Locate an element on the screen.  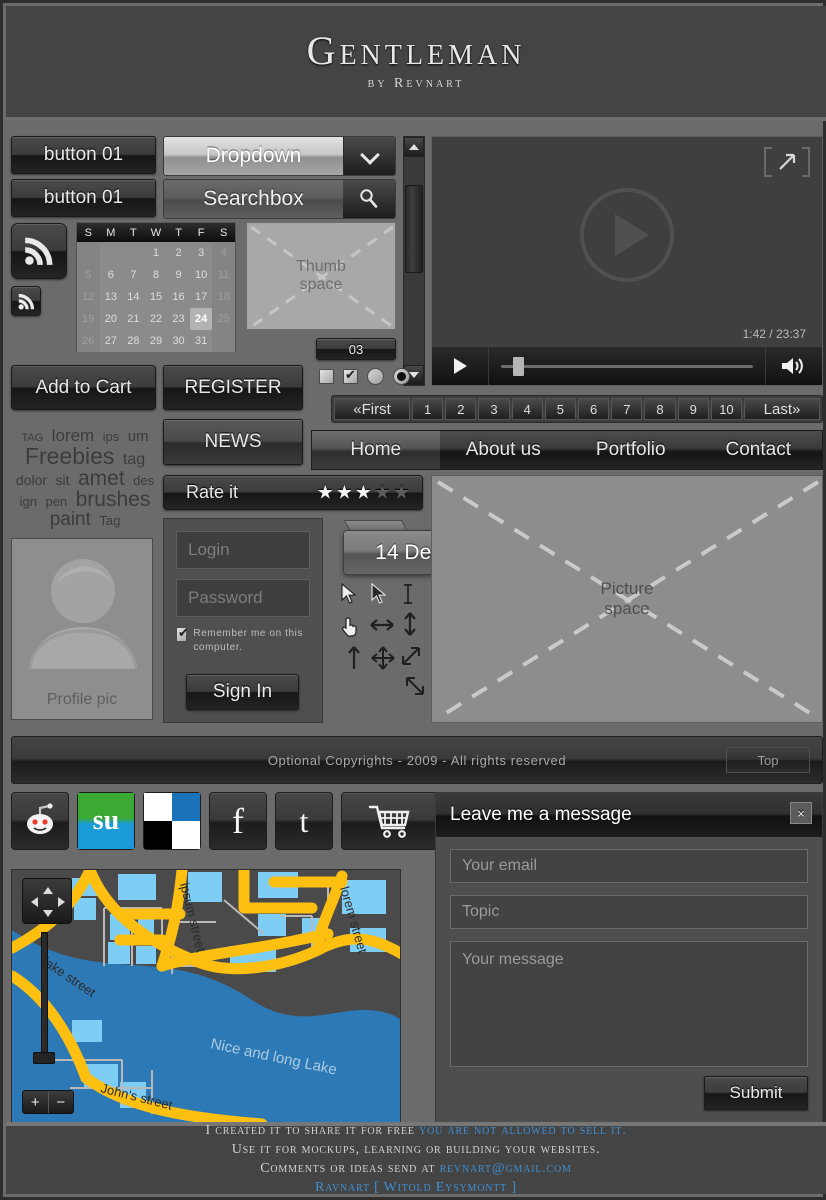
video-seek-bar is located at coordinates (627, 366).